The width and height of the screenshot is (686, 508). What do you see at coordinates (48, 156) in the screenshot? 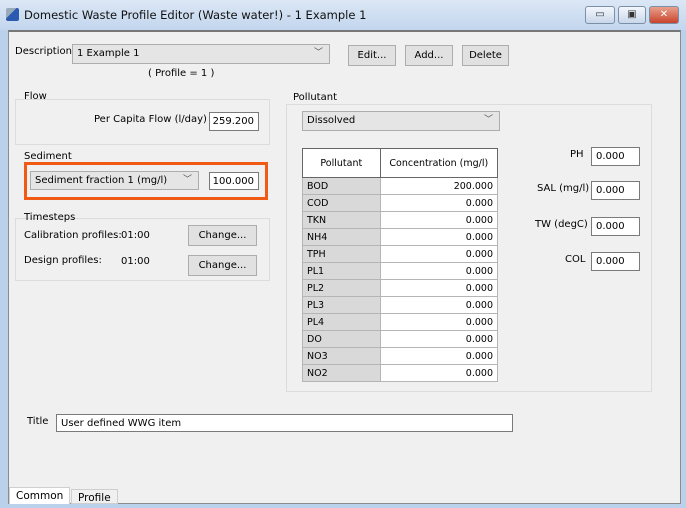
I see `sediment-group-label: Sediment` at bounding box center [48, 156].